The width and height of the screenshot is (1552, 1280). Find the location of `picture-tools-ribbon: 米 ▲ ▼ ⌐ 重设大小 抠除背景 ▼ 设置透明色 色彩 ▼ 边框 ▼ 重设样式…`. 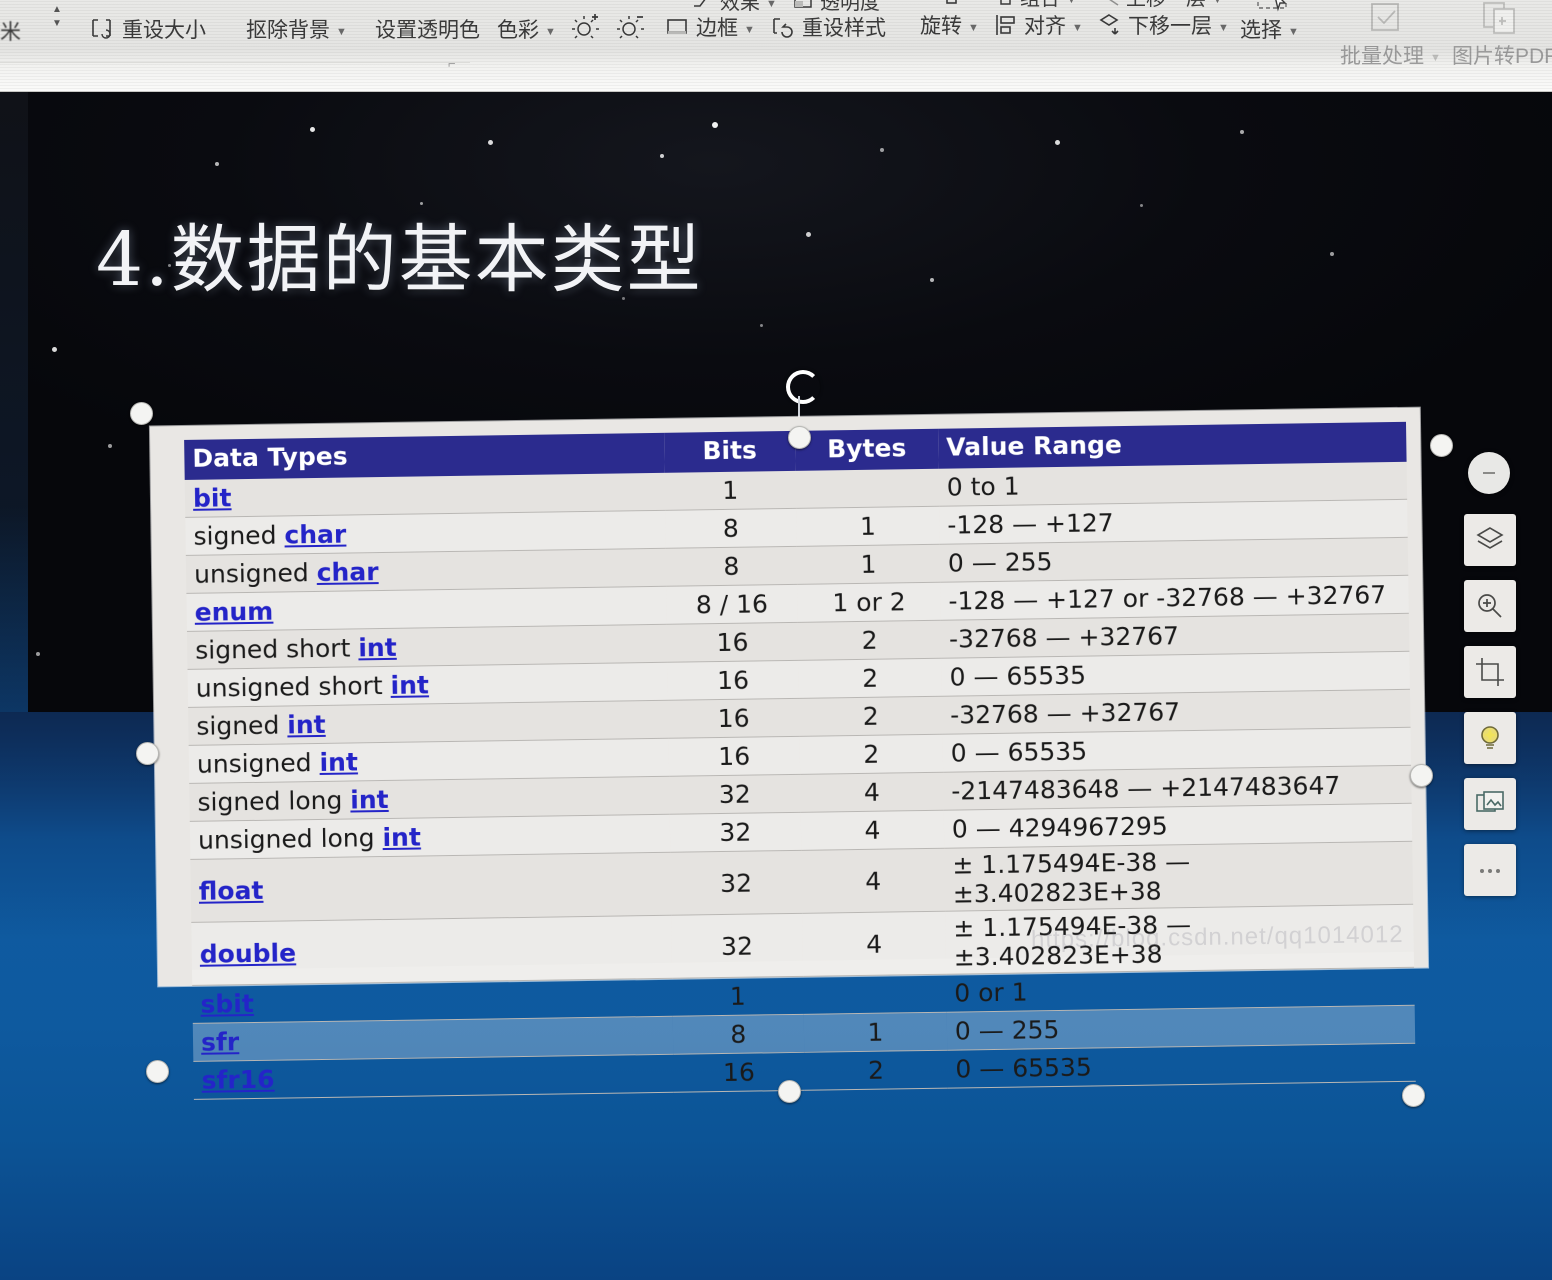

picture-tools-ribbon: 米 ▲ ▼ ⌐ 重设大小 抠除背景 ▼ 设置透明色 色彩 ▼ 边框 ▼ 重设样式… is located at coordinates (776, 46).